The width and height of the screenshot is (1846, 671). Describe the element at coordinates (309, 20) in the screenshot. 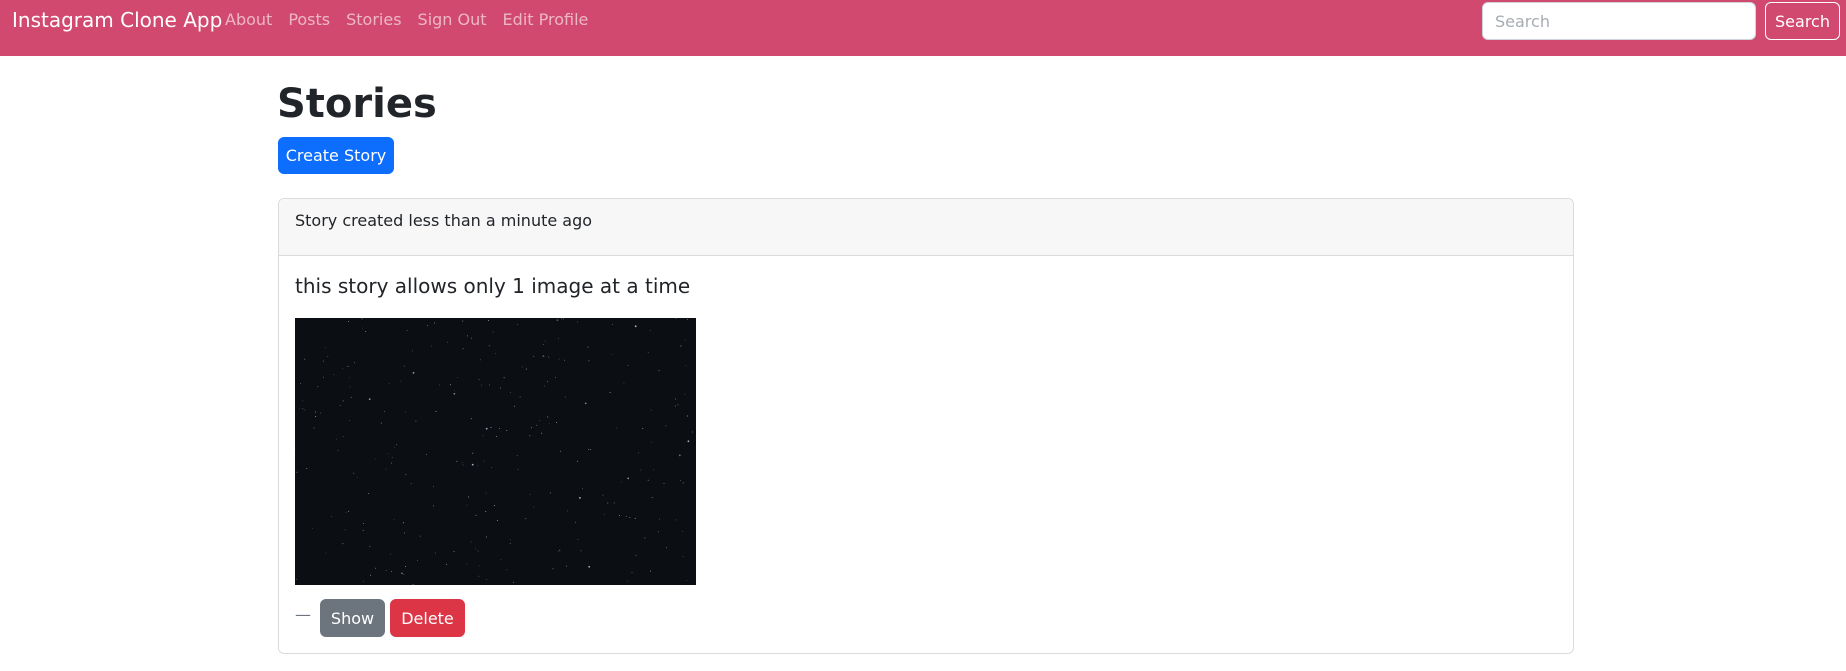

I see `nav-link-posts: Posts` at that location.